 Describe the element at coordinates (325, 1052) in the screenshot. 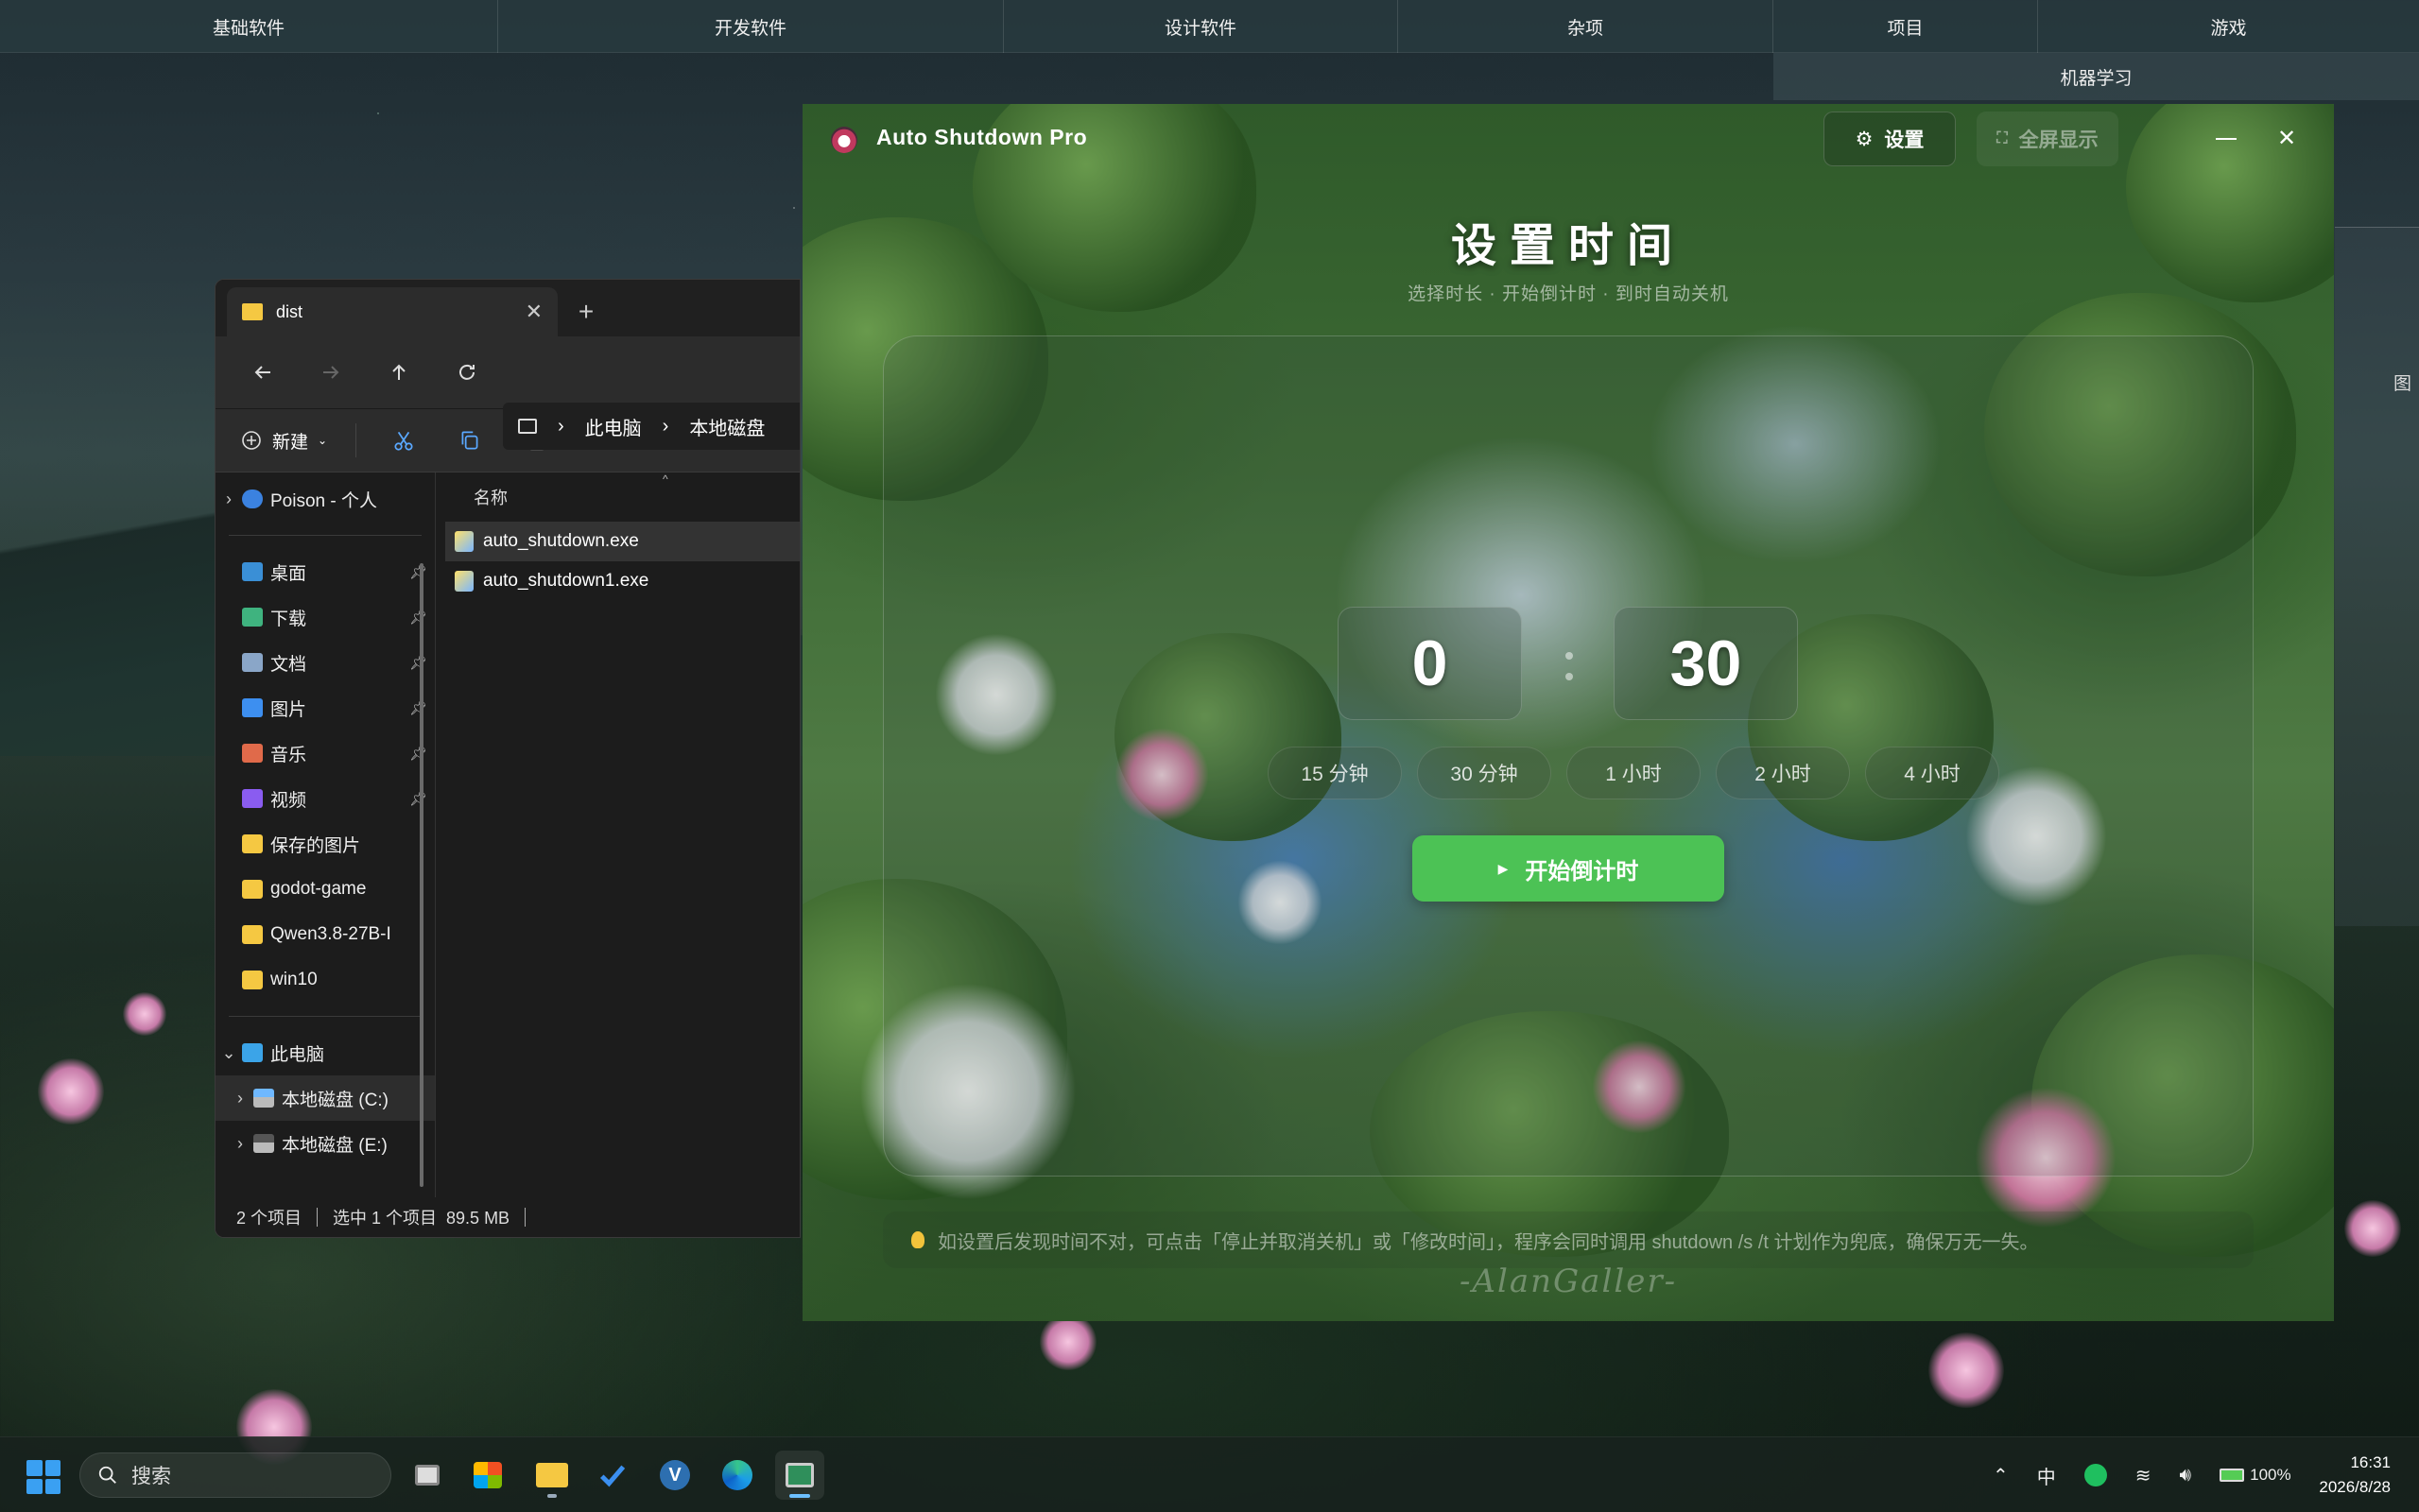

I see `nav-this-pc: ⌄ 此电脑` at that location.